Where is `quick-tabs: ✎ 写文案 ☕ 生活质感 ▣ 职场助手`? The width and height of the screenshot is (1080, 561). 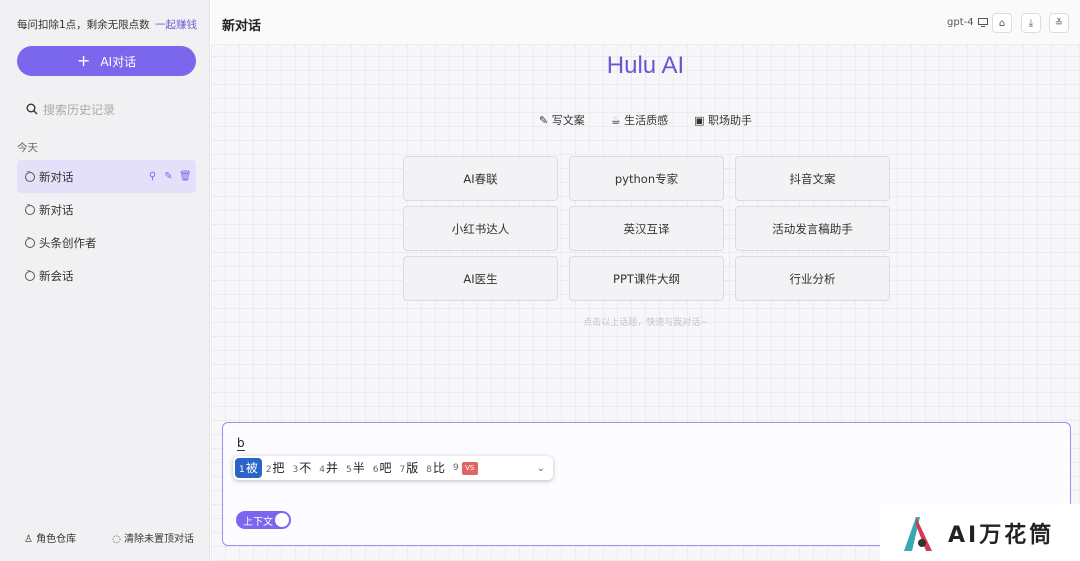 quick-tabs: ✎ 写文案 ☕ 生活质感 ▣ 职场助手 is located at coordinates (645, 120).